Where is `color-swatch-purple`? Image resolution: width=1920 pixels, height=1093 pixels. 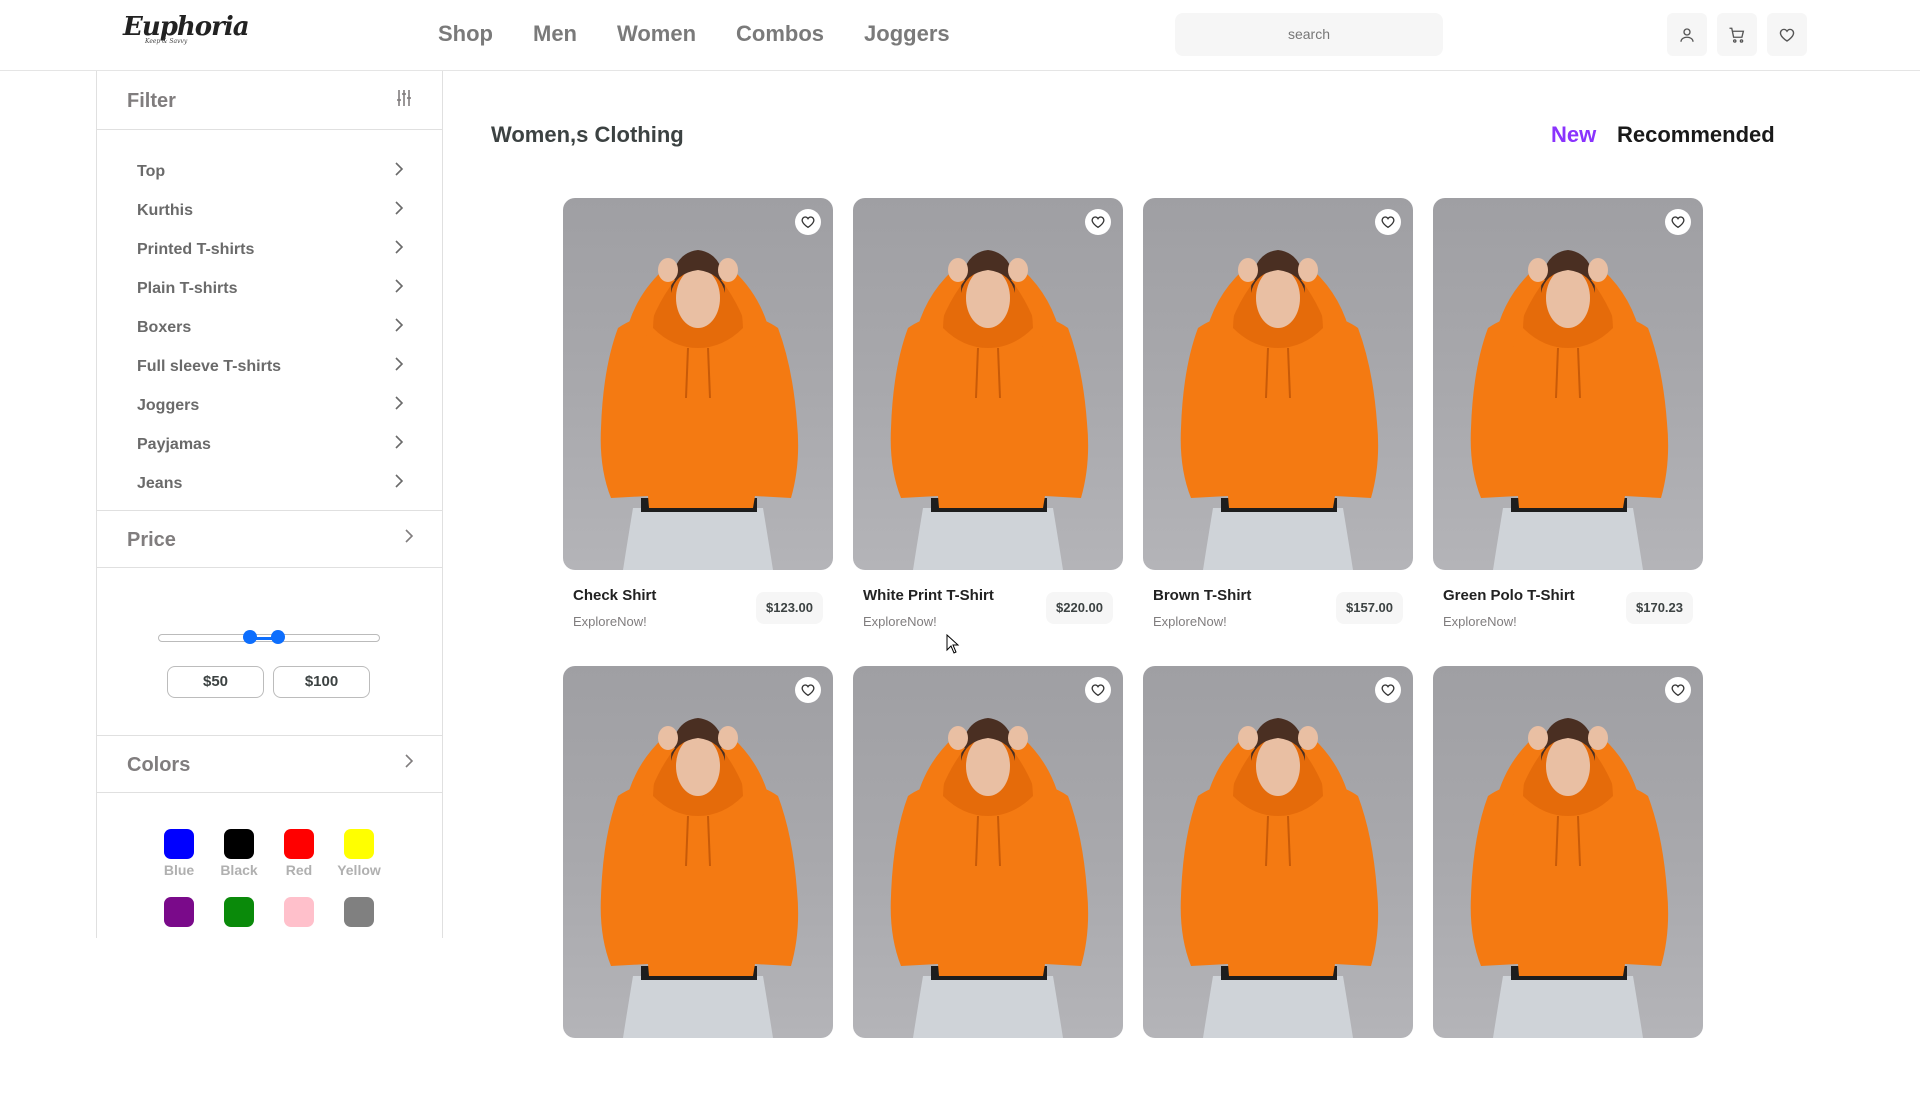
color-swatch-purple is located at coordinates (179, 912).